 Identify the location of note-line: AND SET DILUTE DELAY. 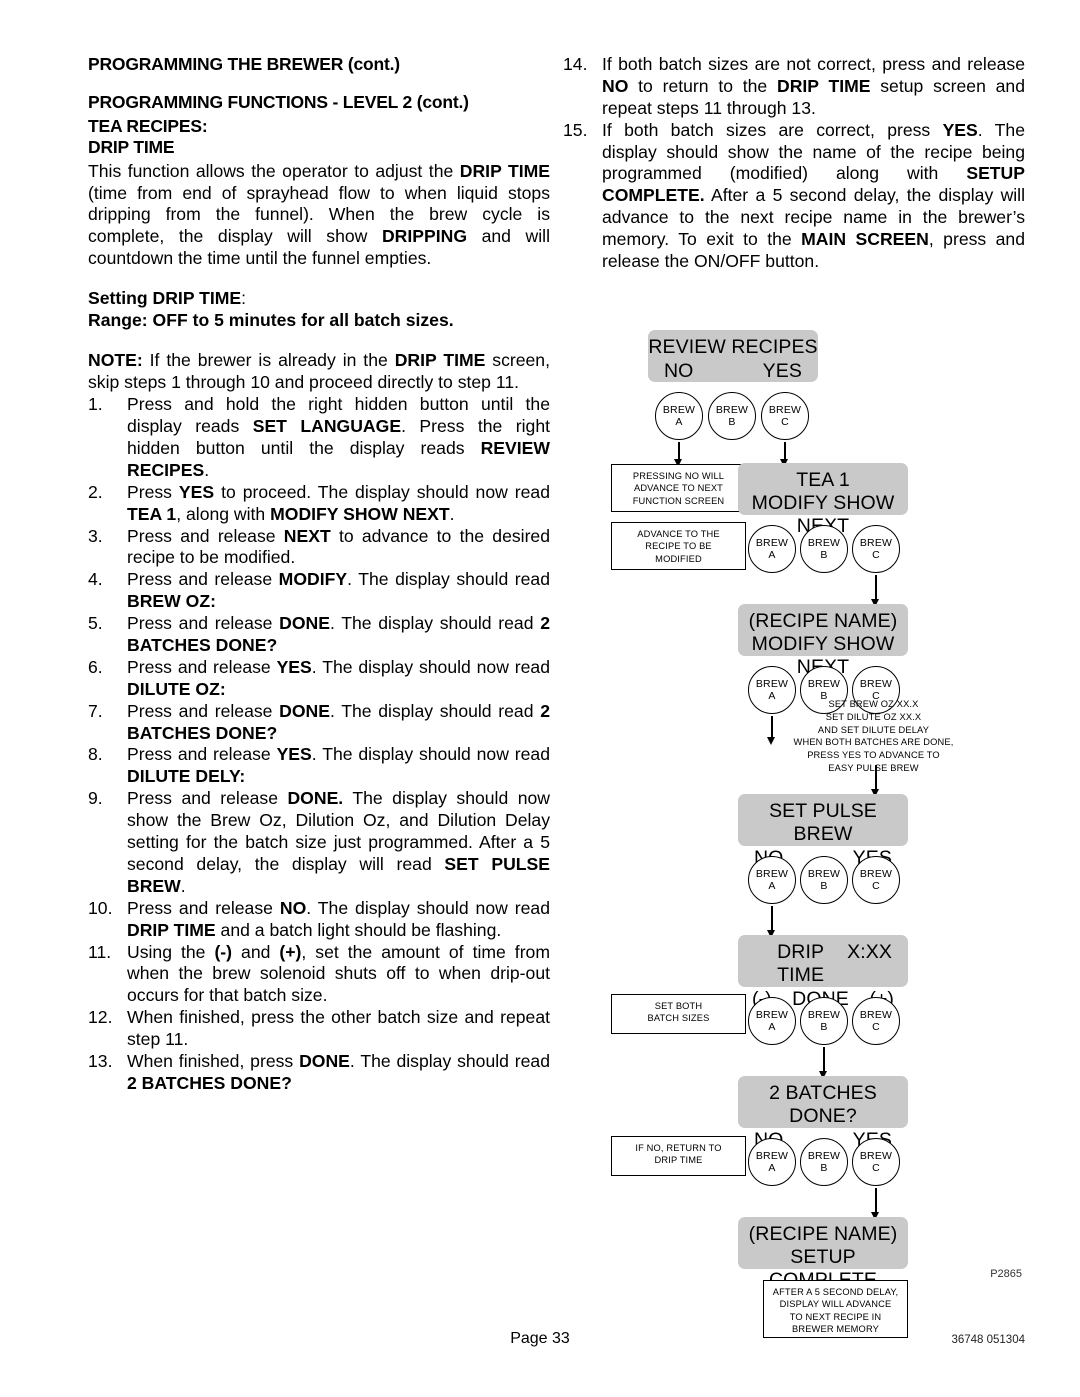
(873, 729).